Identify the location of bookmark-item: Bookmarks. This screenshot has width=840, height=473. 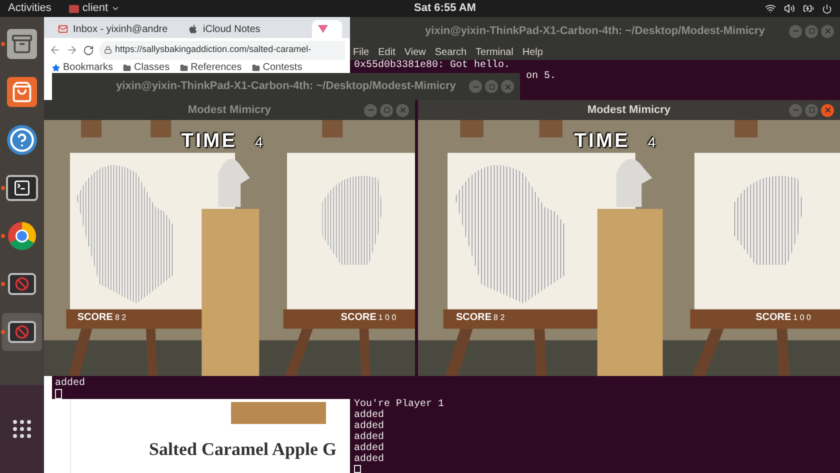
(83, 68).